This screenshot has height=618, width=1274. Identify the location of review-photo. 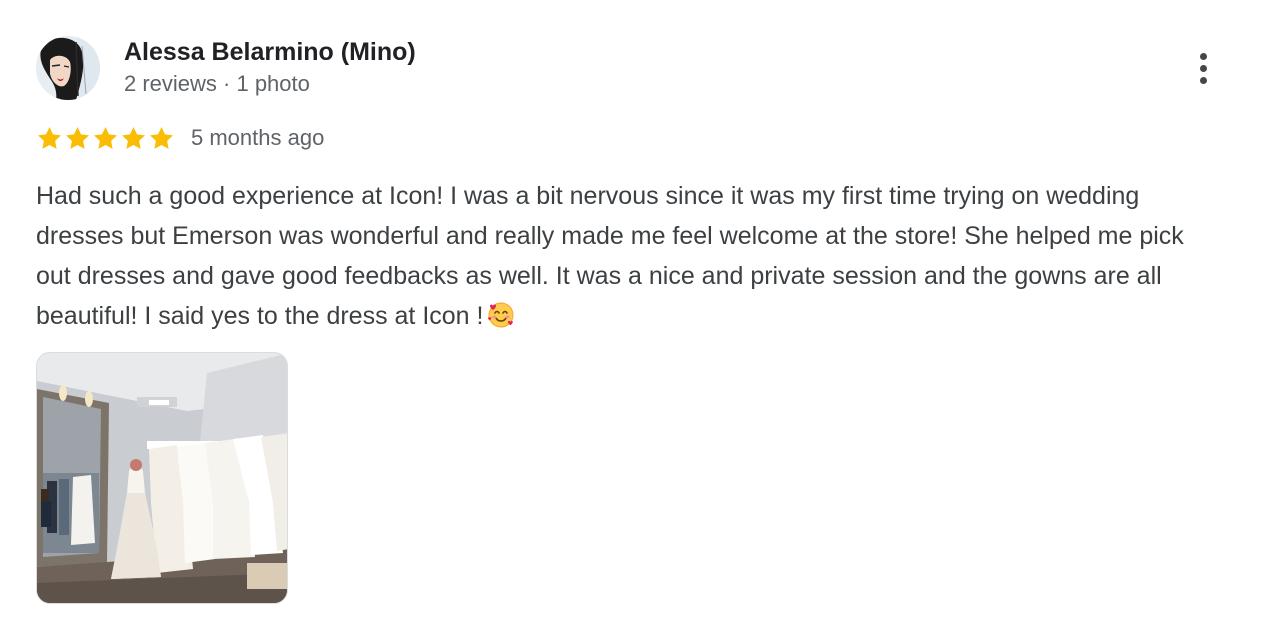
(162, 478).